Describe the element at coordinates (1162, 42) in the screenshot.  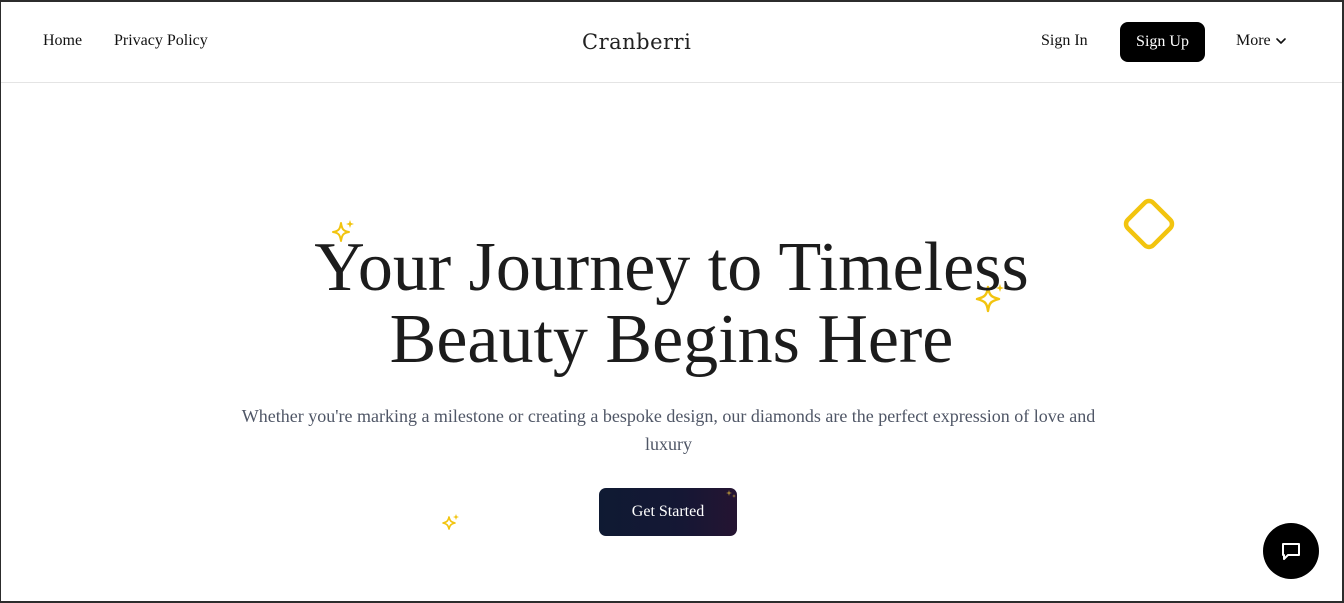
I see `sign-up-button: Sign Up` at that location.